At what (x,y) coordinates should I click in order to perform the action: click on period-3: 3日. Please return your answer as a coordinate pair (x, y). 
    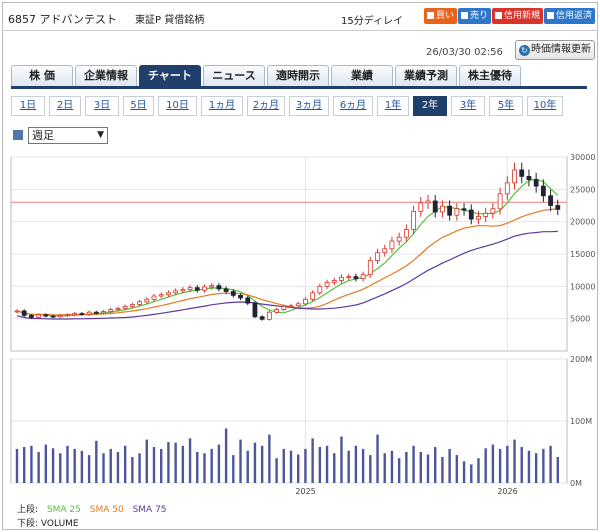
    Looking at the image, I should click on (102, 106).